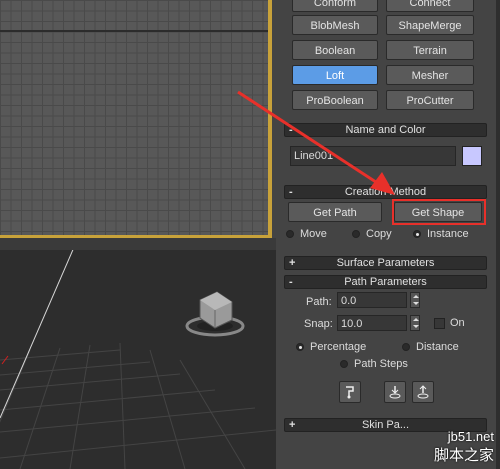  What do you see at coordinates (463, 455) in the screenshot?
I see `watermark-name: 脚本之家` at bounding box center [463, 455].